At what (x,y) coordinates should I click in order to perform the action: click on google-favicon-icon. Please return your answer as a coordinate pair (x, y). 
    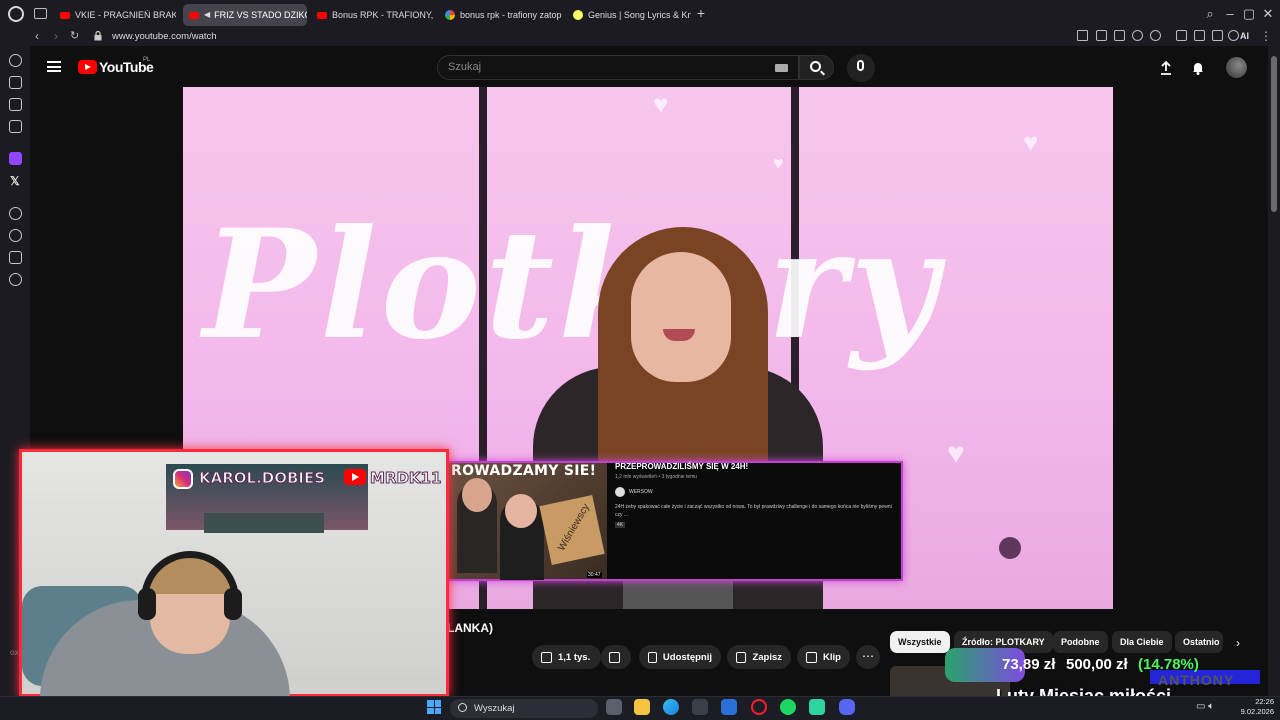
    Looking at the image, I should click on (450, 15).